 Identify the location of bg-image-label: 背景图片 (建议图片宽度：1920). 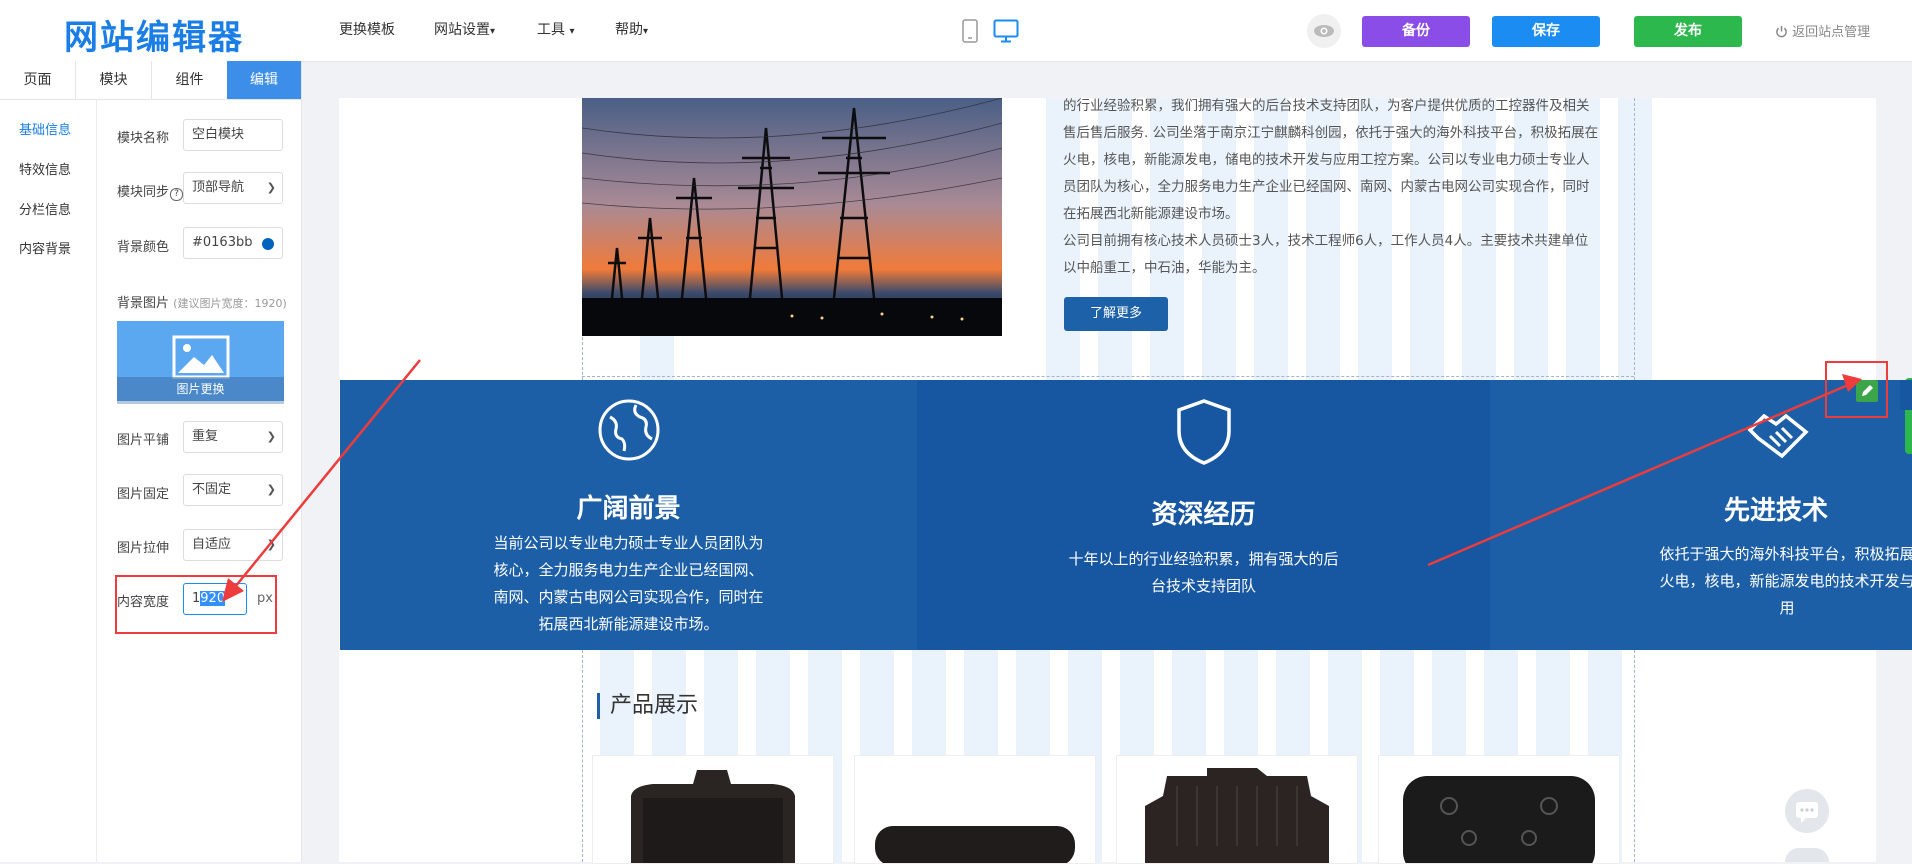
(202, 303).